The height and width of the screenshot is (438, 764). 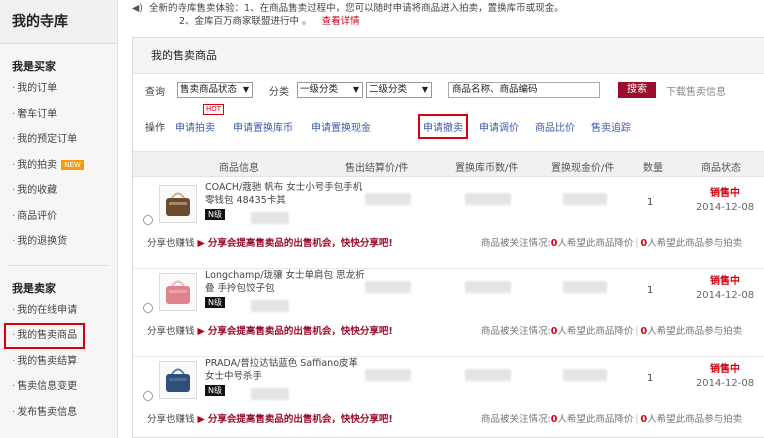 I want to click on sidebar-item: · 我的拍卖 NEW, so click(x=58, y=166).